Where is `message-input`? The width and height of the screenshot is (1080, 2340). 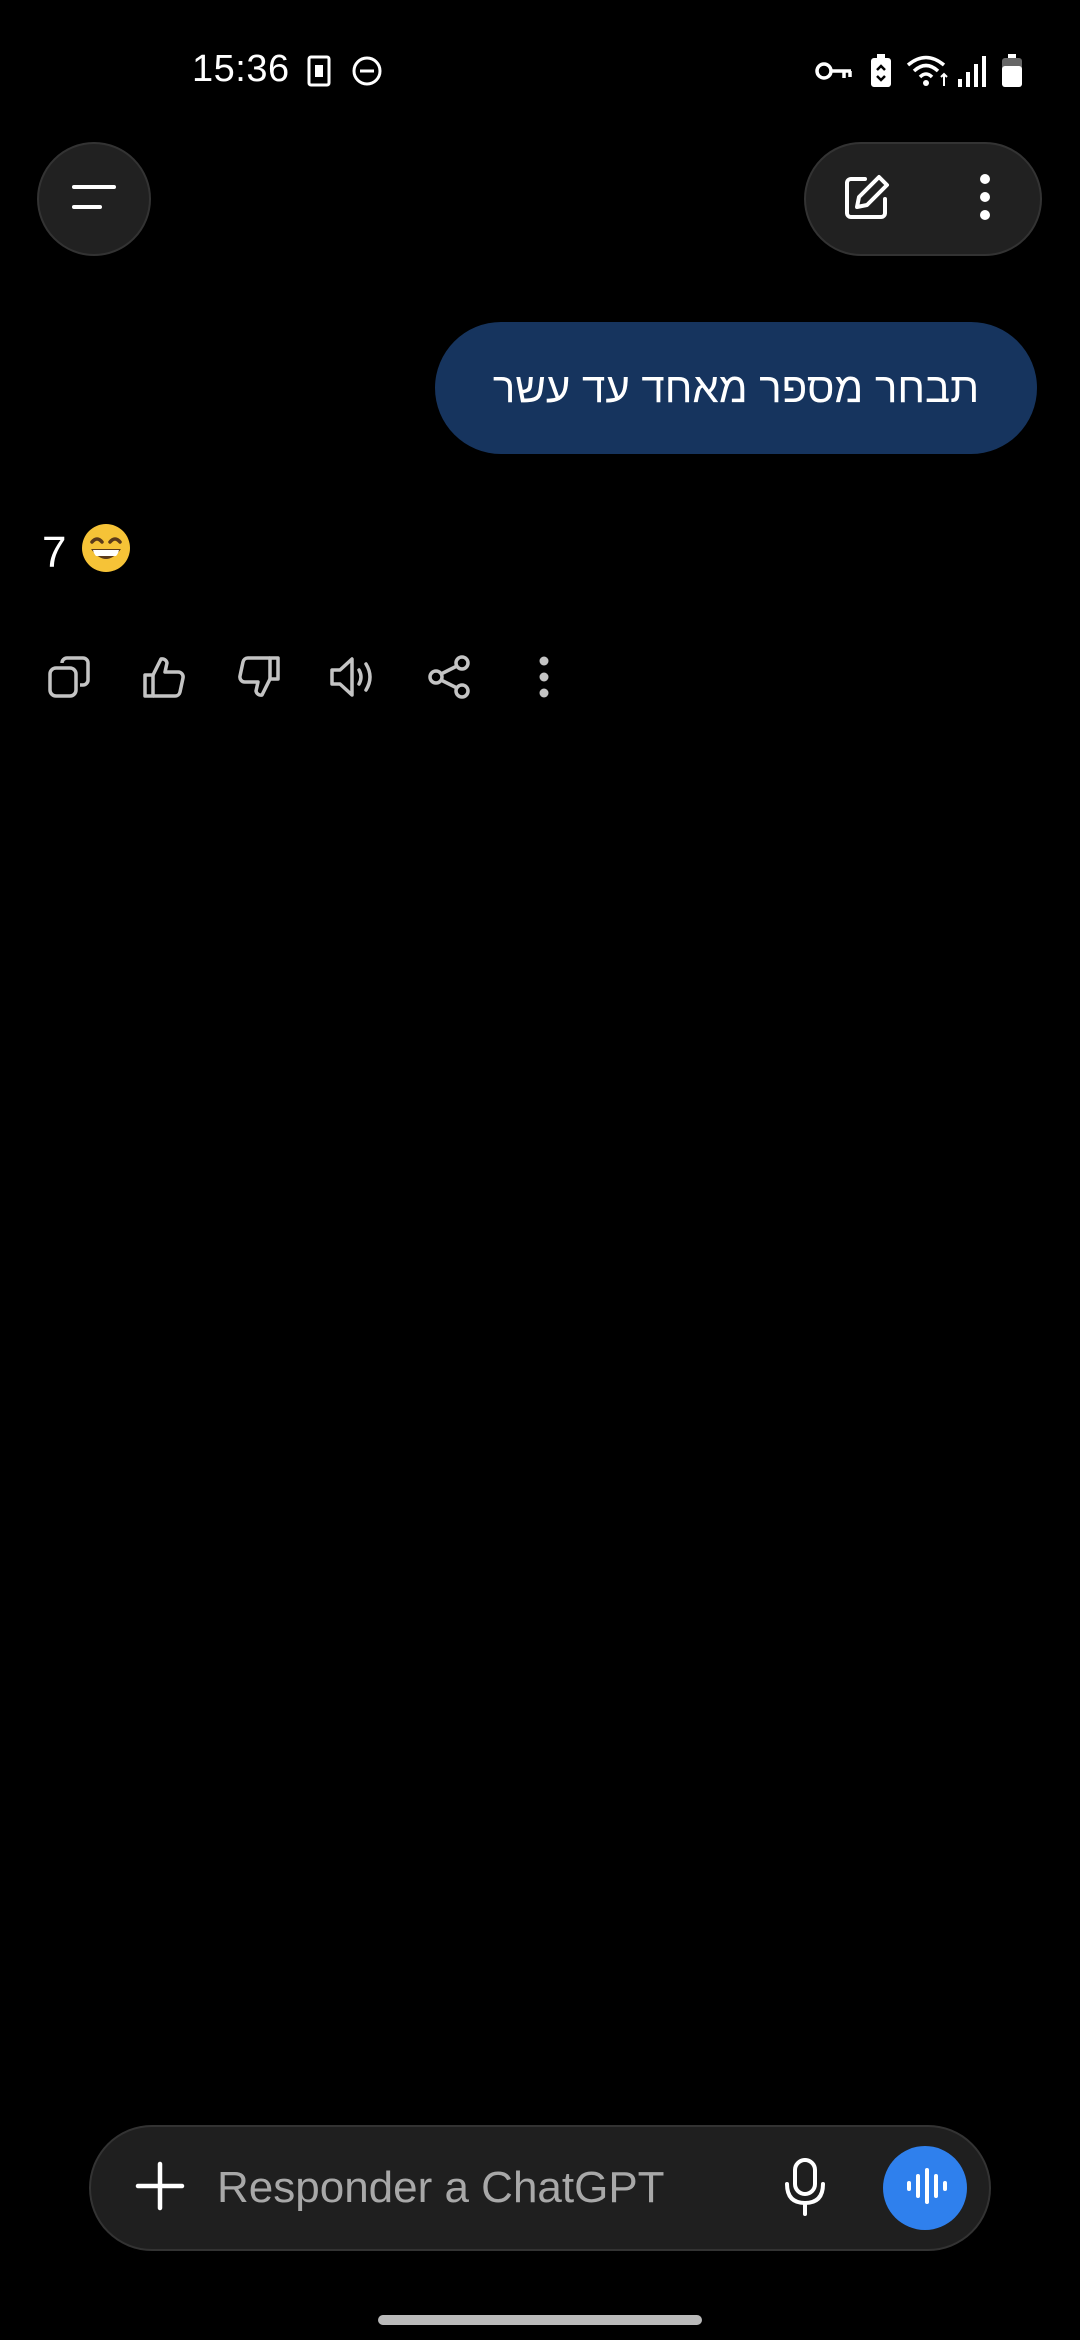
message-input is located at coordinates (467, 2188).